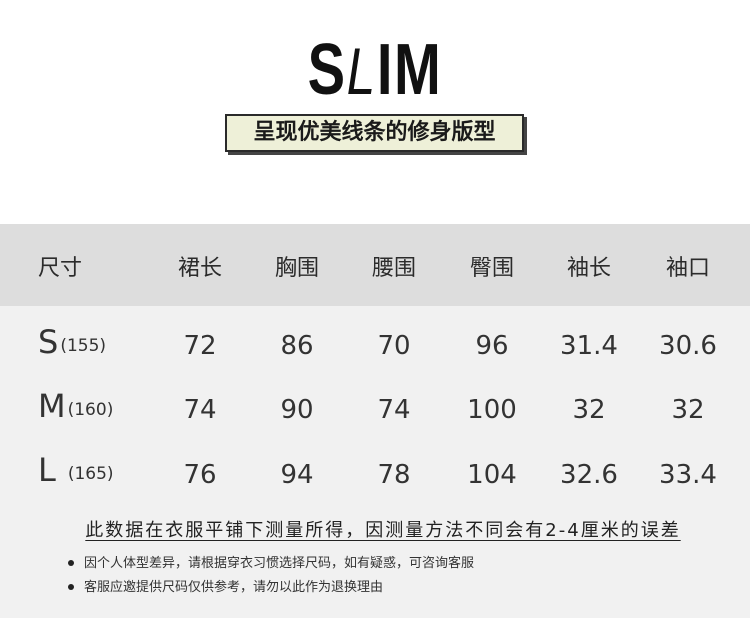 Image resolution: width=750 pixels, height=640 pixels. I want to click on table-cell: 90, so click(297, 410).